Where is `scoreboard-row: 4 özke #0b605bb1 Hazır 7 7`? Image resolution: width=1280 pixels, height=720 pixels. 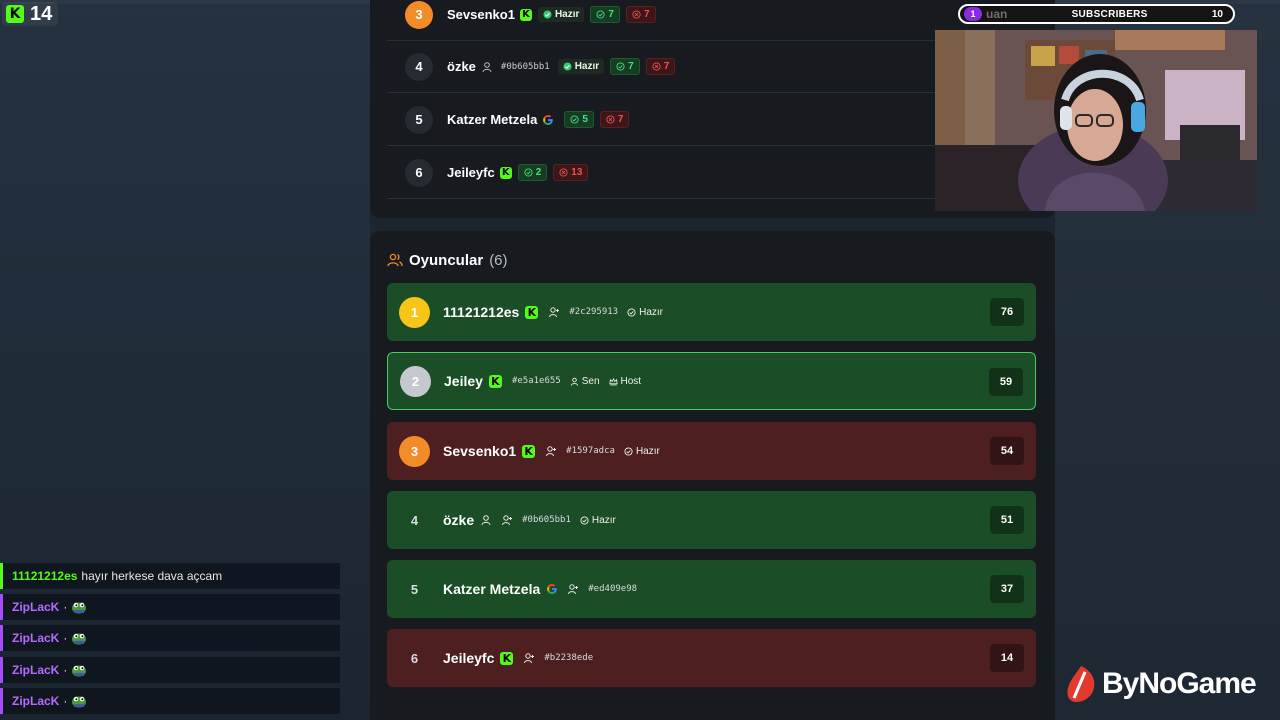 scoreboard-row: 4 özke #0b605bb1 Hazır 7 7 is located at coordinates (667, 67).